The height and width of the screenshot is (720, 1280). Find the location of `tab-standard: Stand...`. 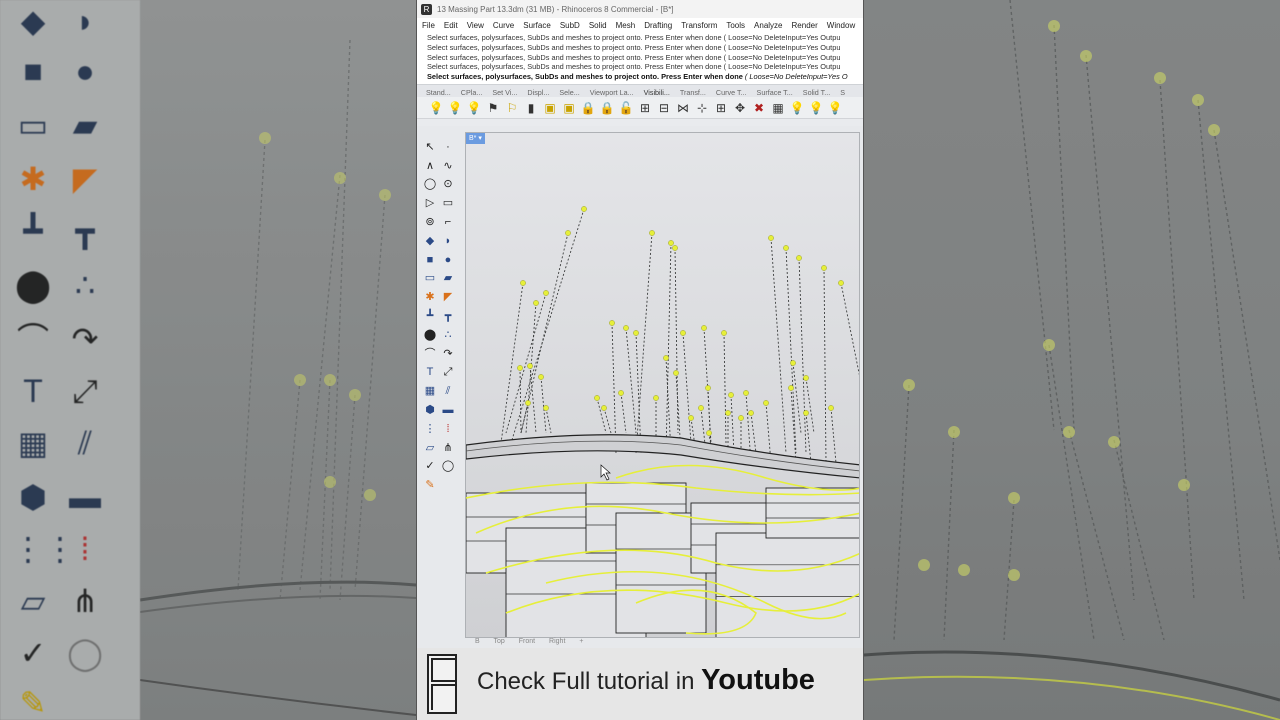

tab-standard: Stand... is located at coordinates (438, 92).